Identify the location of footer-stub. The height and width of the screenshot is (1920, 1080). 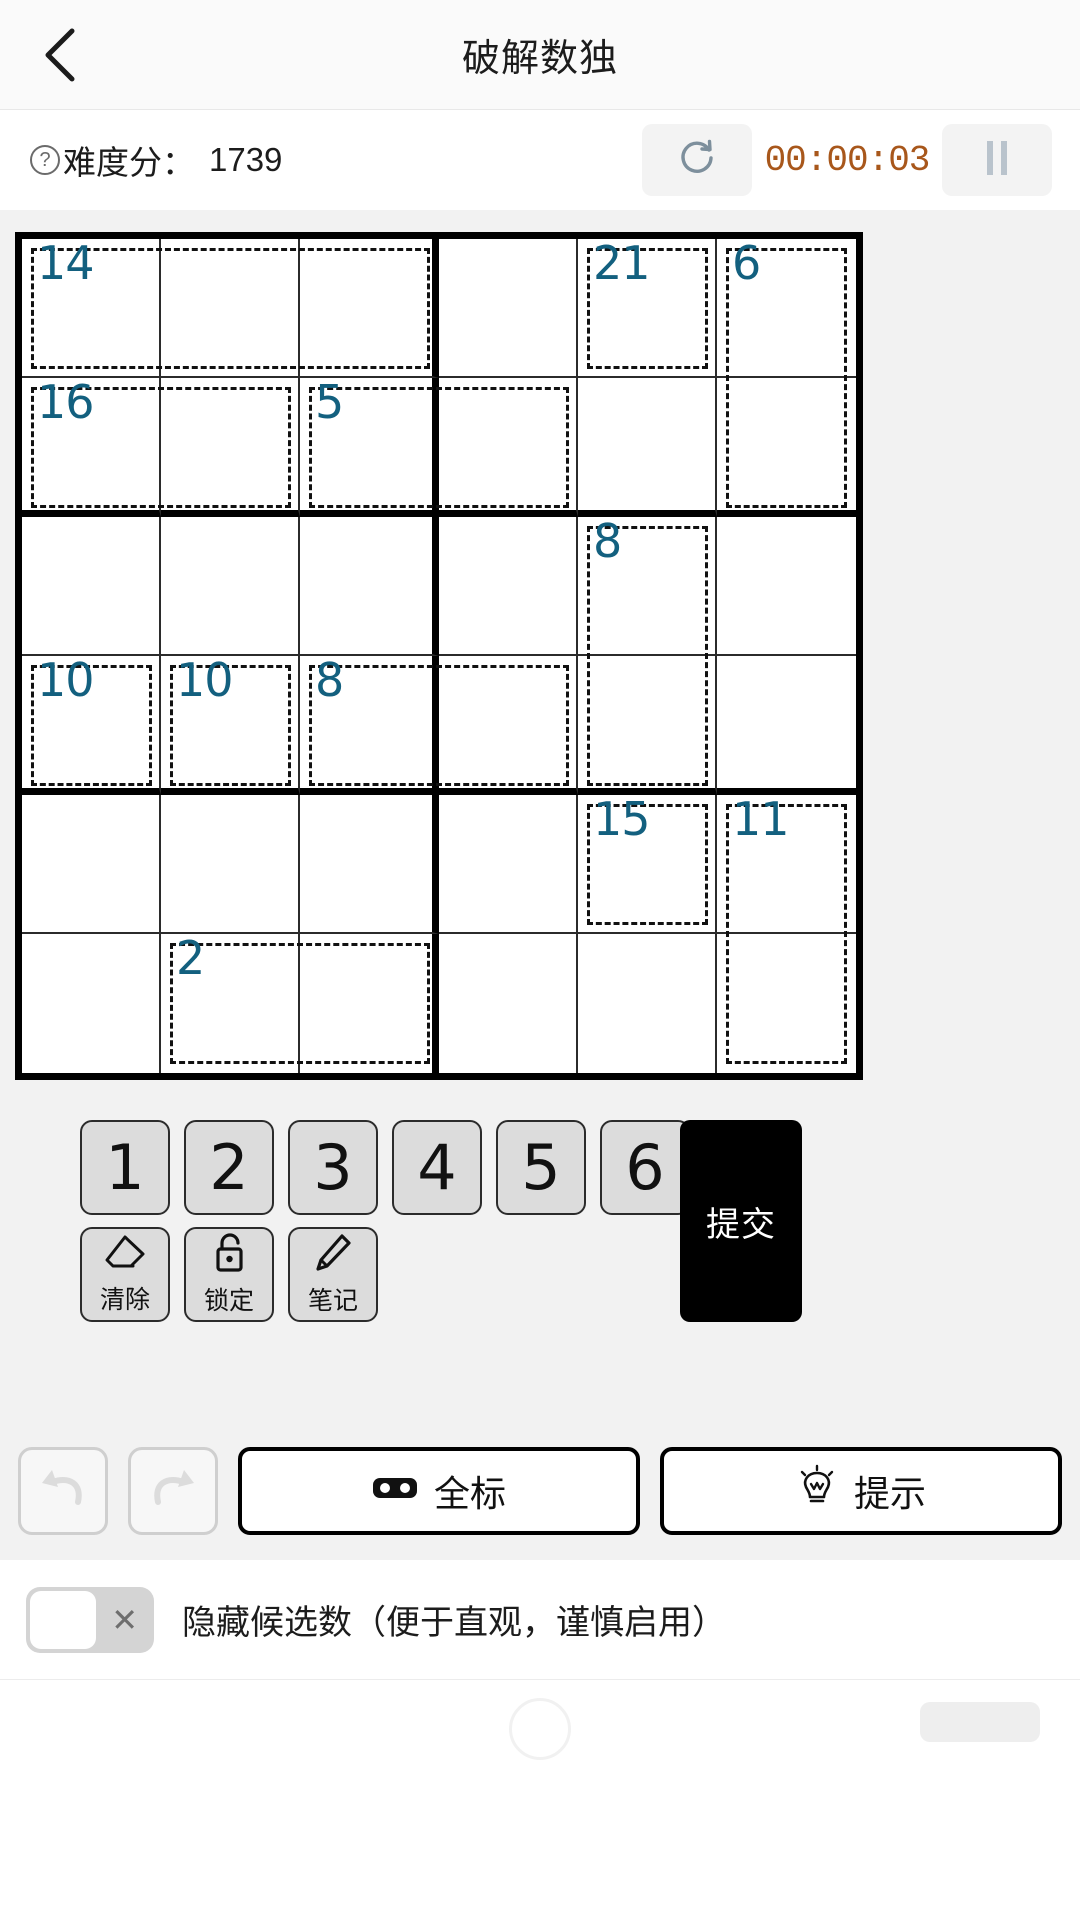
(540, 1720).